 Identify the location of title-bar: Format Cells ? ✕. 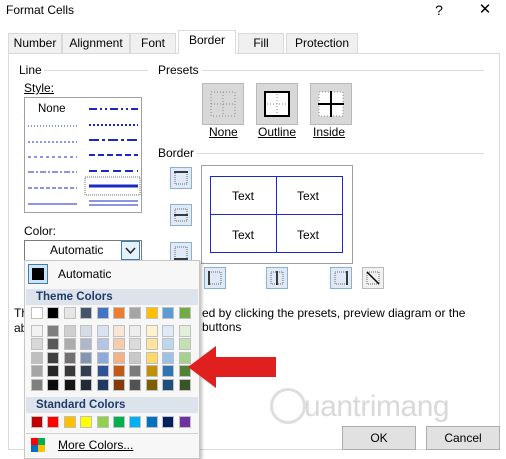
(253, 11).